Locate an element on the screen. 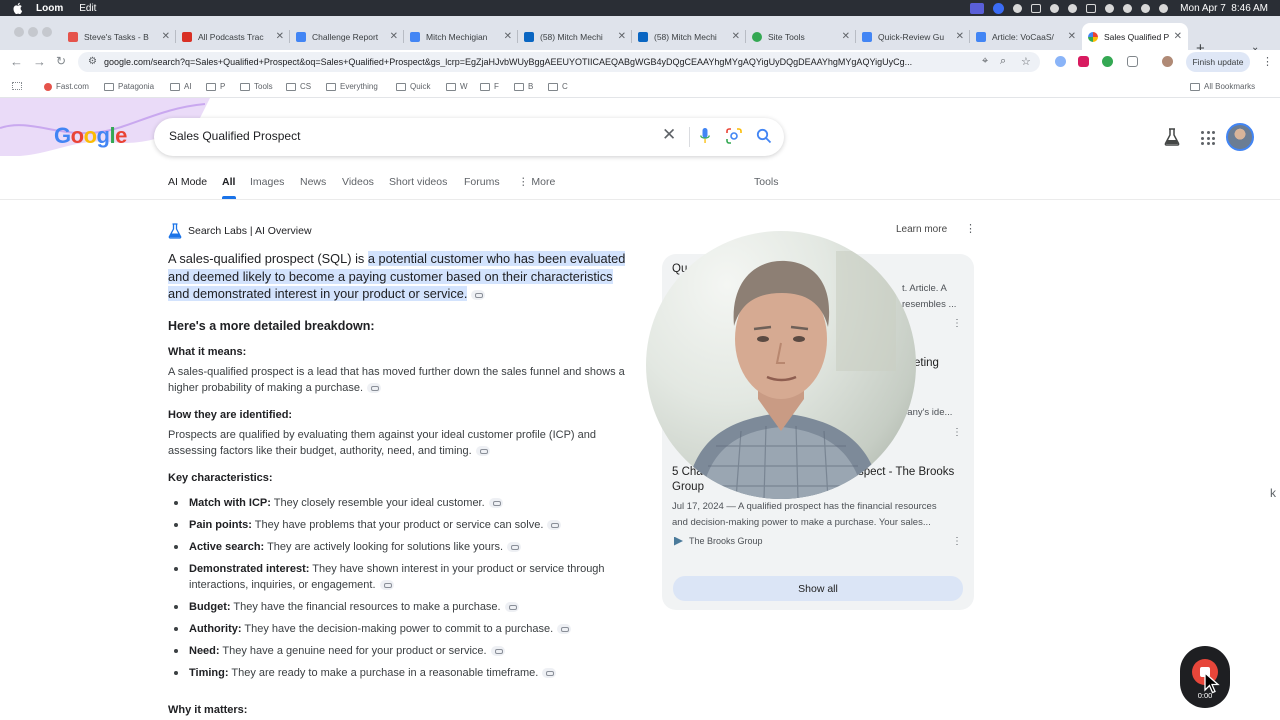 Image resolution: width=1280 pixels, height=720 pixels. site-info-icon: ⚙ is located at coordinates (92, 61).